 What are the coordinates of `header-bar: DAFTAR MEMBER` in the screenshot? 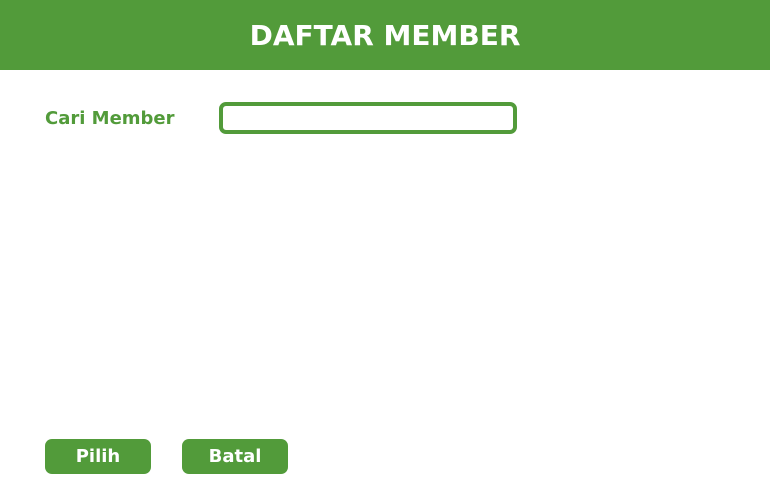 It's located at (385, 35).